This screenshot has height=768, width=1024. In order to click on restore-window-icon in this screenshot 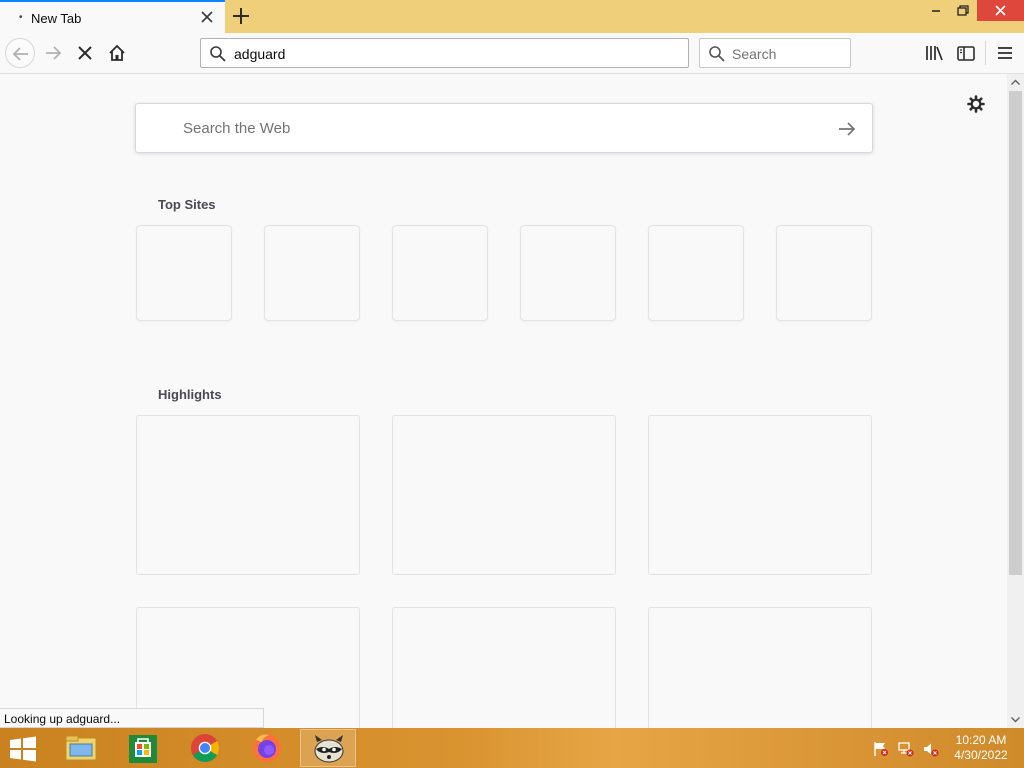, I will do `click(962, 11)`.